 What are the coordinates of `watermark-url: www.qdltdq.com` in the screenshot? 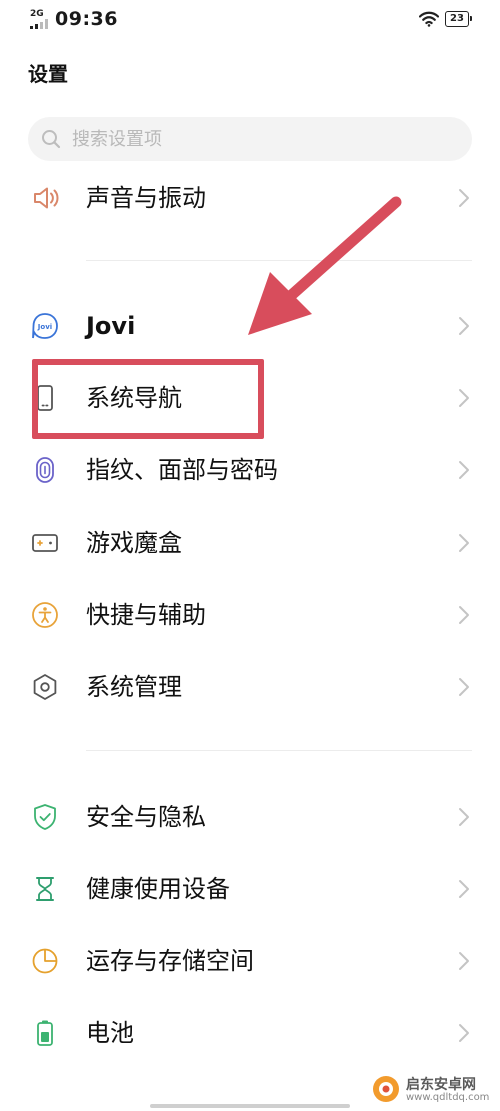 It's located at (448, 1097).